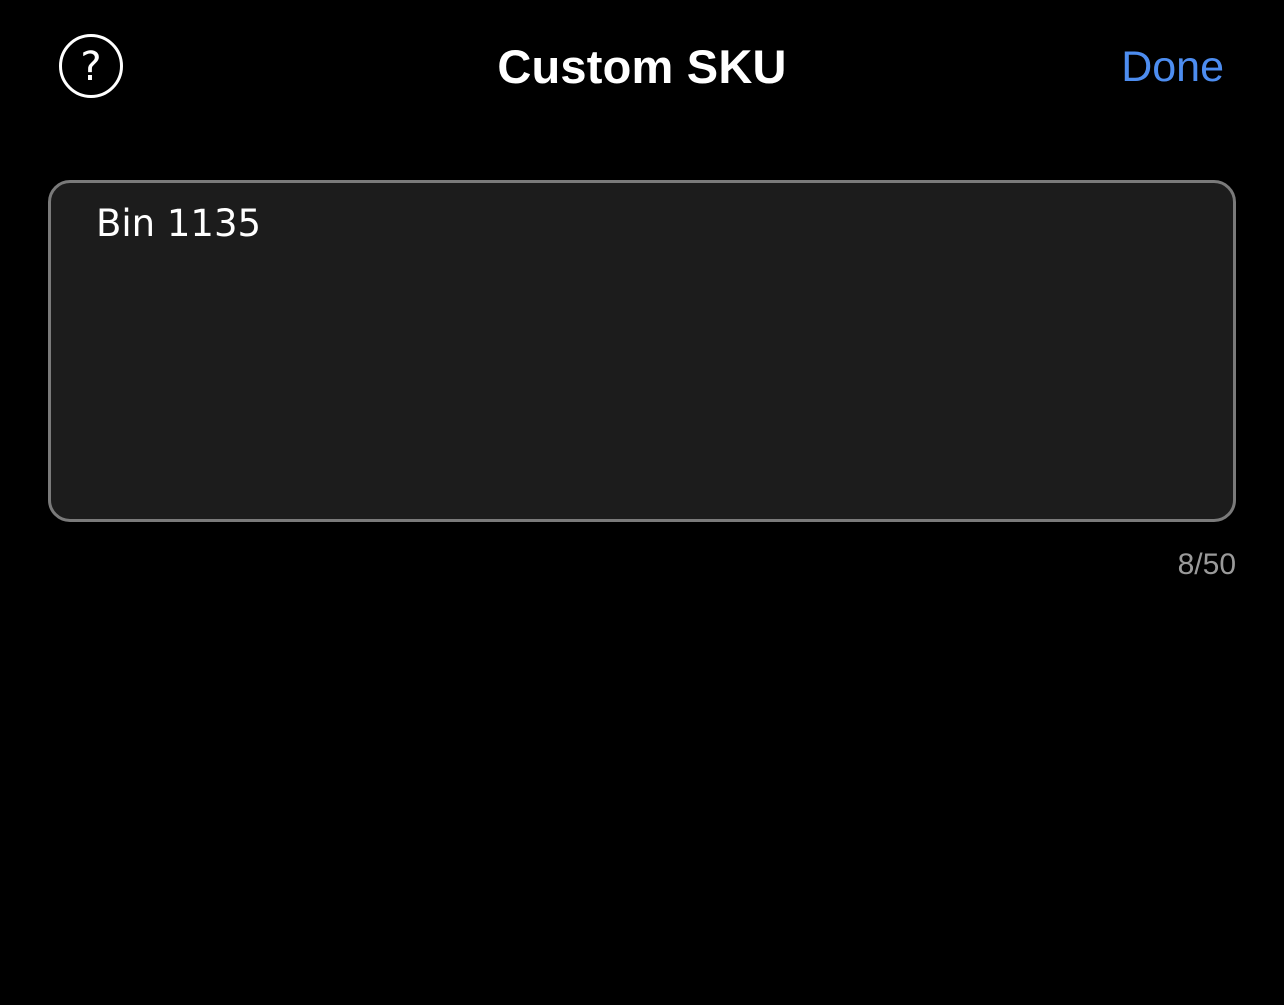  I want to click on done-button: Done, so click(1172, 67).